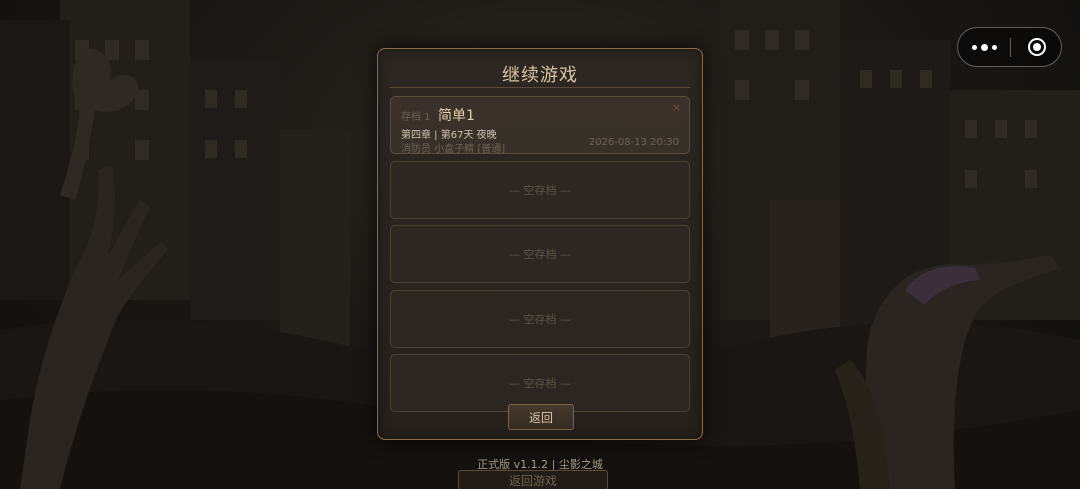 This screenshot has width=1080, height=489. What do you see at coordinates (540, 87) in the screenshot?
I see `title-divider` at bounding box center [540, 87].